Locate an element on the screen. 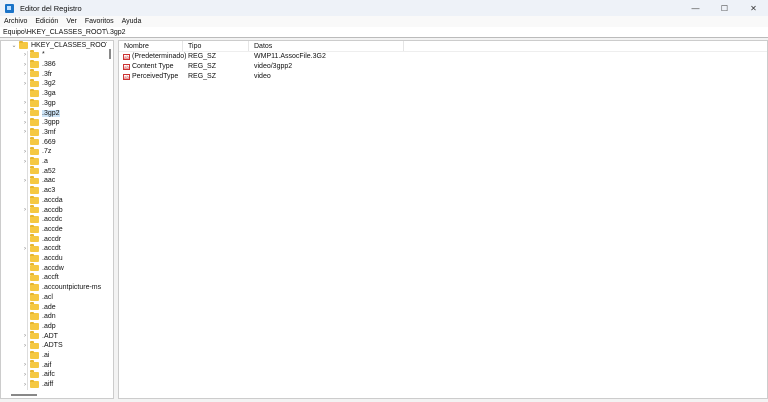  tree-vertical-scrollbar is located at coordinates (110, 216).